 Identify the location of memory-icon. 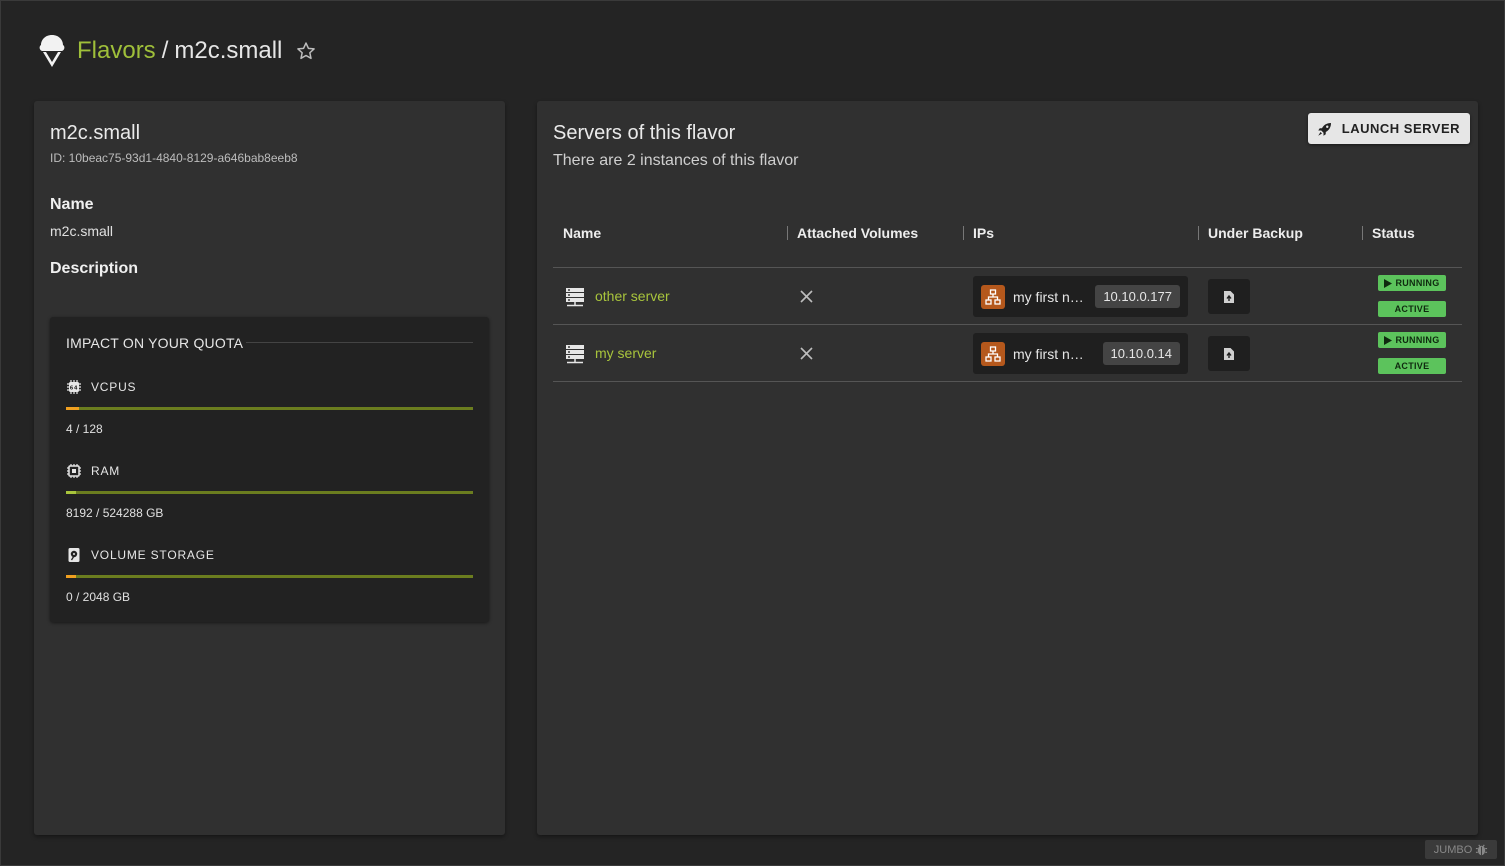
(74, 471).